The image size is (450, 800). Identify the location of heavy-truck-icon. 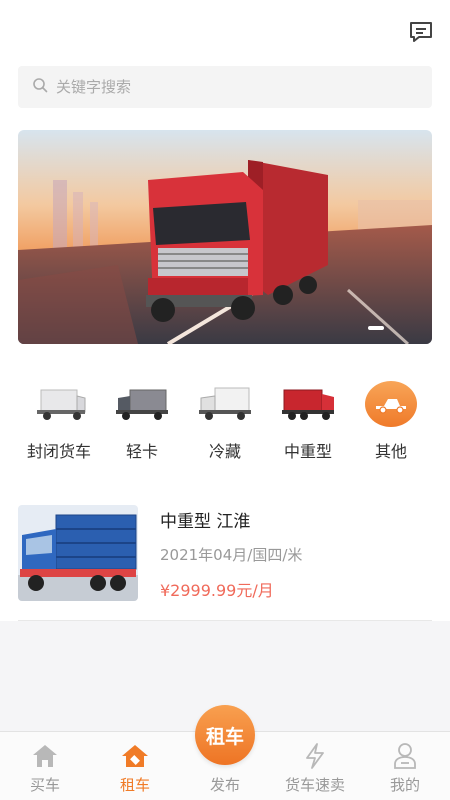
(308, 404).